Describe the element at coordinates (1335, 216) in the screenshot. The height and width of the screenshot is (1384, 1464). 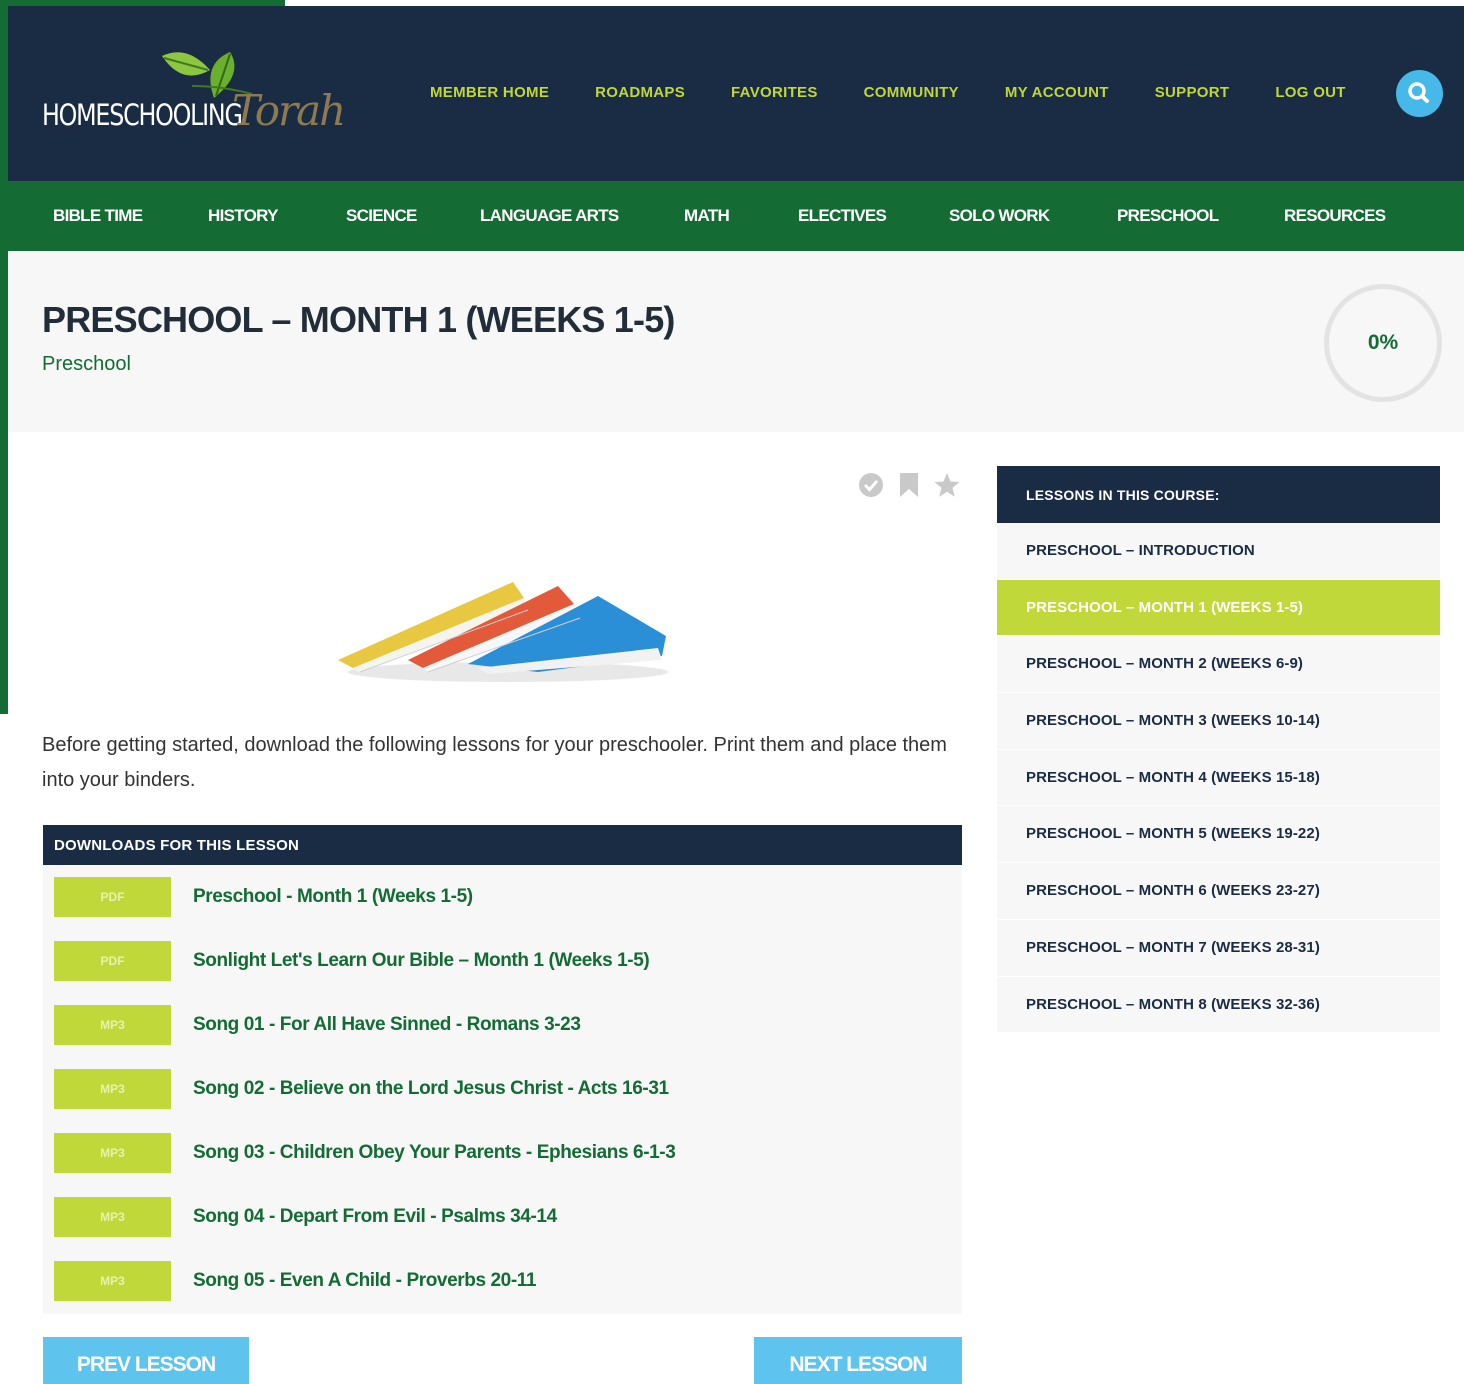
I see `subnav-resources: RESOURCES` at that location.